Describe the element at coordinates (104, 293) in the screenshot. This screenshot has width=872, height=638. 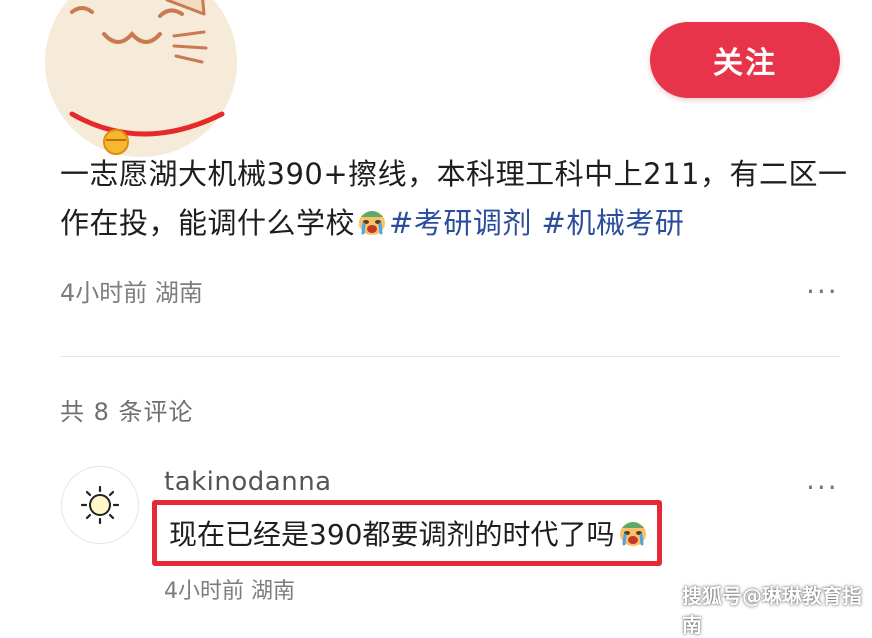
I see `post-time: 4小时前` at that location.